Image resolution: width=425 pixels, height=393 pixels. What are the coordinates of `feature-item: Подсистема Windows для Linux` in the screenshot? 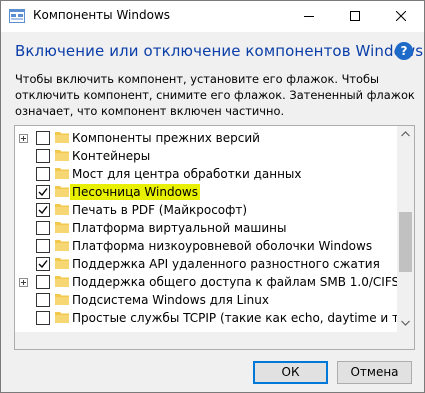 It's located at (206, 300).